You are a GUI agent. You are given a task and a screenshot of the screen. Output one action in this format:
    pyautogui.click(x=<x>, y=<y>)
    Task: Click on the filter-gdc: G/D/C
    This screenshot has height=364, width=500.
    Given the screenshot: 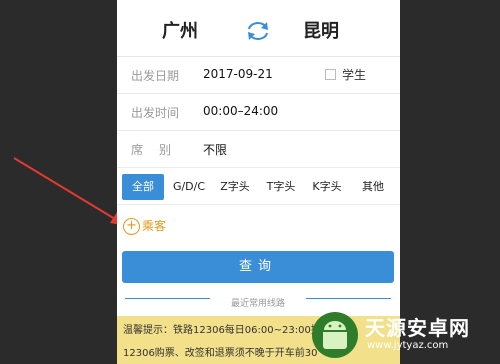 What is the action you would take?
    pyautogui.click(x=189, y=187)
    